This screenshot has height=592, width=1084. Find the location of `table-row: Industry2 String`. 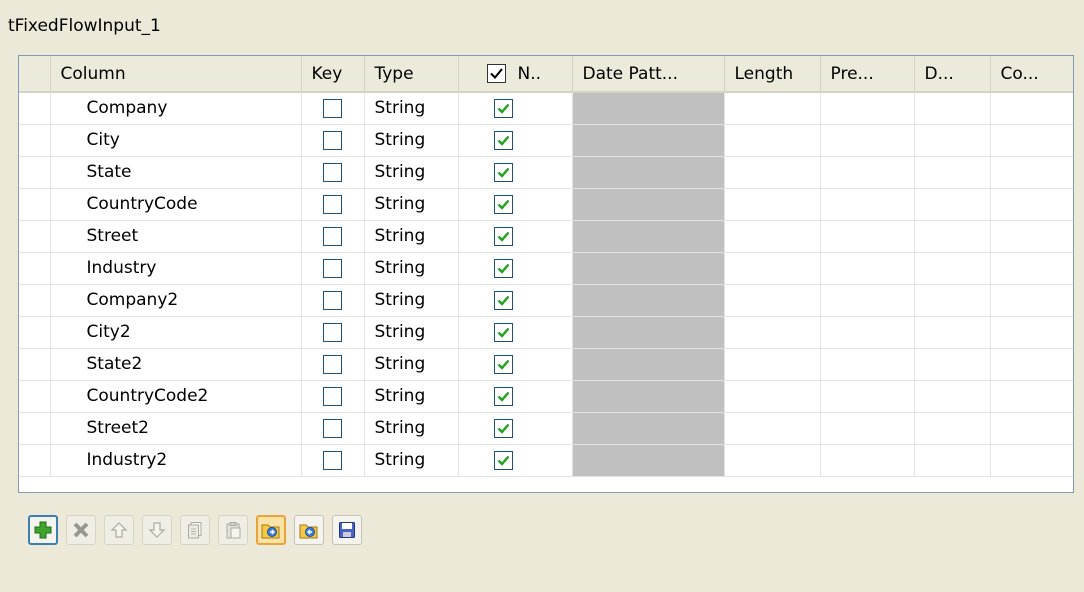

table-row: Industry2 String is located at coordinates (546, 460).